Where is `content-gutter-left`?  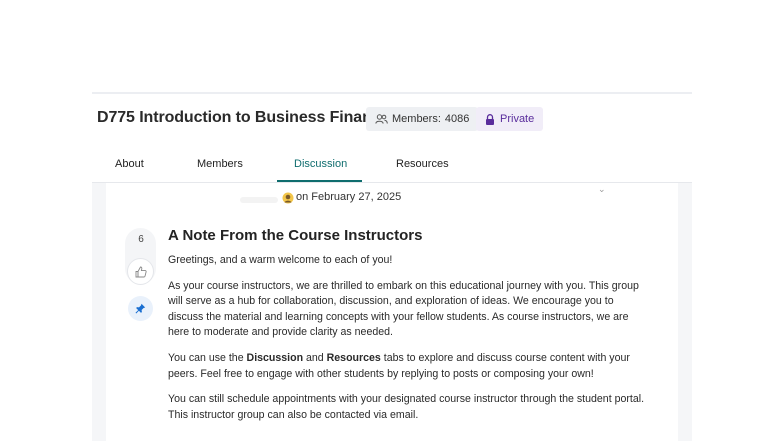
content-gutter-left is located at coordinates (99, 312).